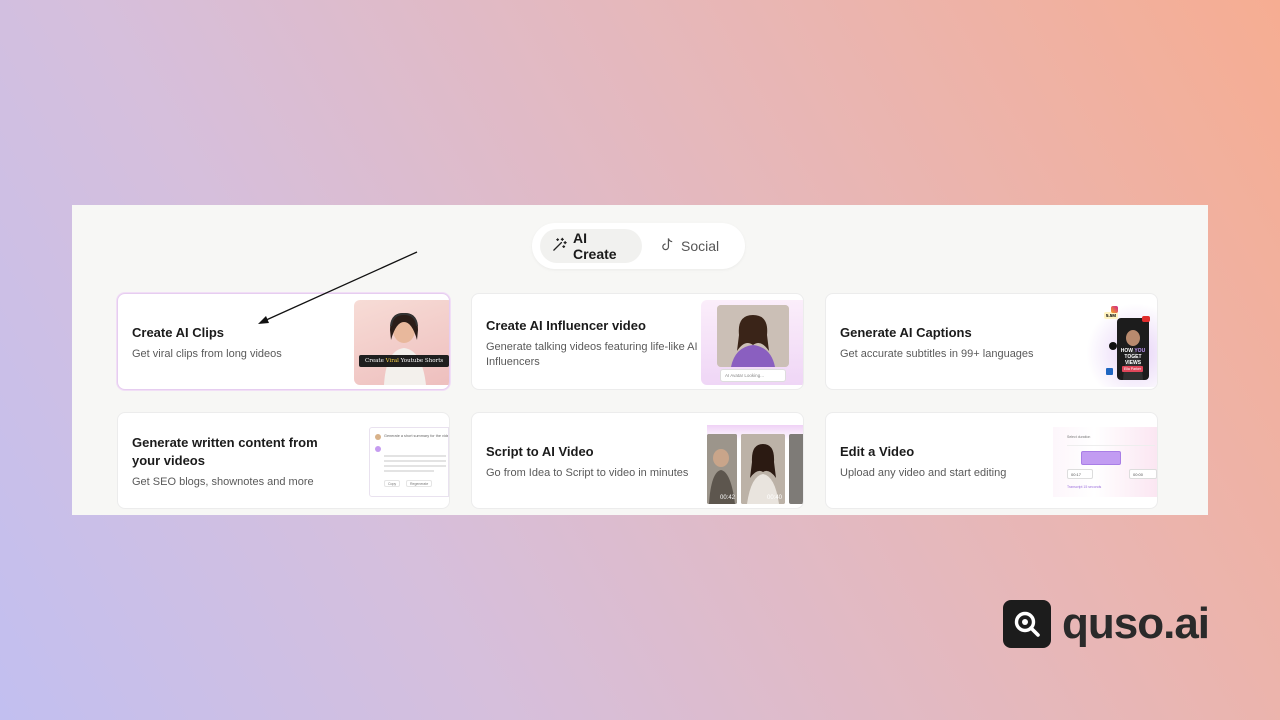 This screenshot has width=1280, height=720. Describe the element at coordinates (595, 246) in the screenshot. I see `tab-ai-create-label: AI Create` at that location.